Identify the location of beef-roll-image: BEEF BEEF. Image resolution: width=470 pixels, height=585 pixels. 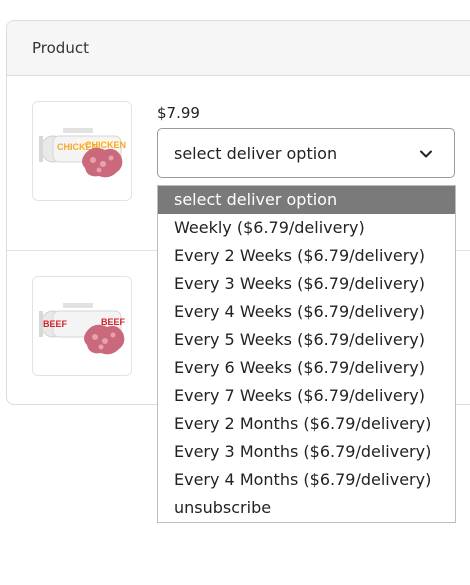
(82, 329).